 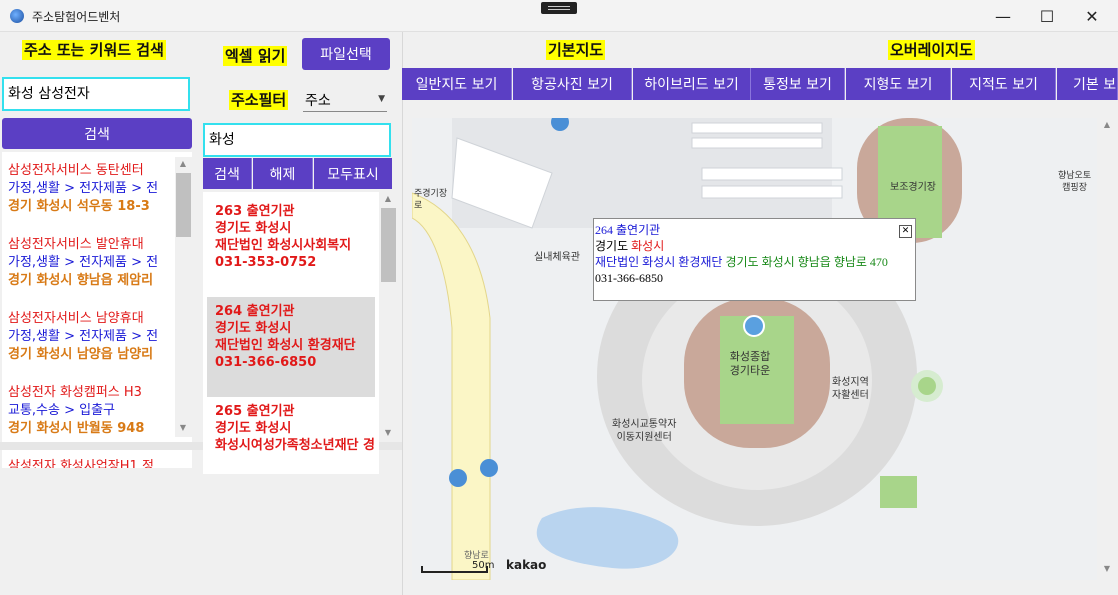 I want to click on tab-normal-map: 일반지도 보기, so click(x=457, y=84).